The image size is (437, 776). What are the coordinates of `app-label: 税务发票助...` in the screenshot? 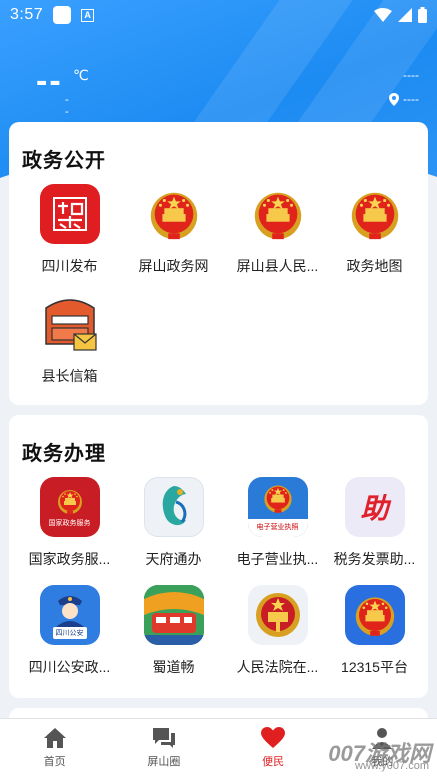 It's located at (374, 559).